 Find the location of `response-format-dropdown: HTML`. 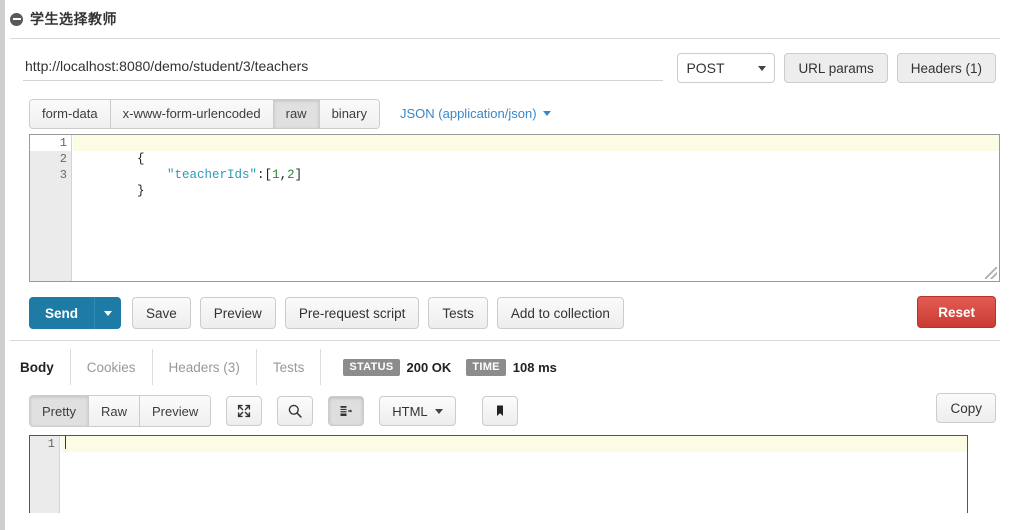

response-format-dropdown: HTML is located at coordinates (417, 411).